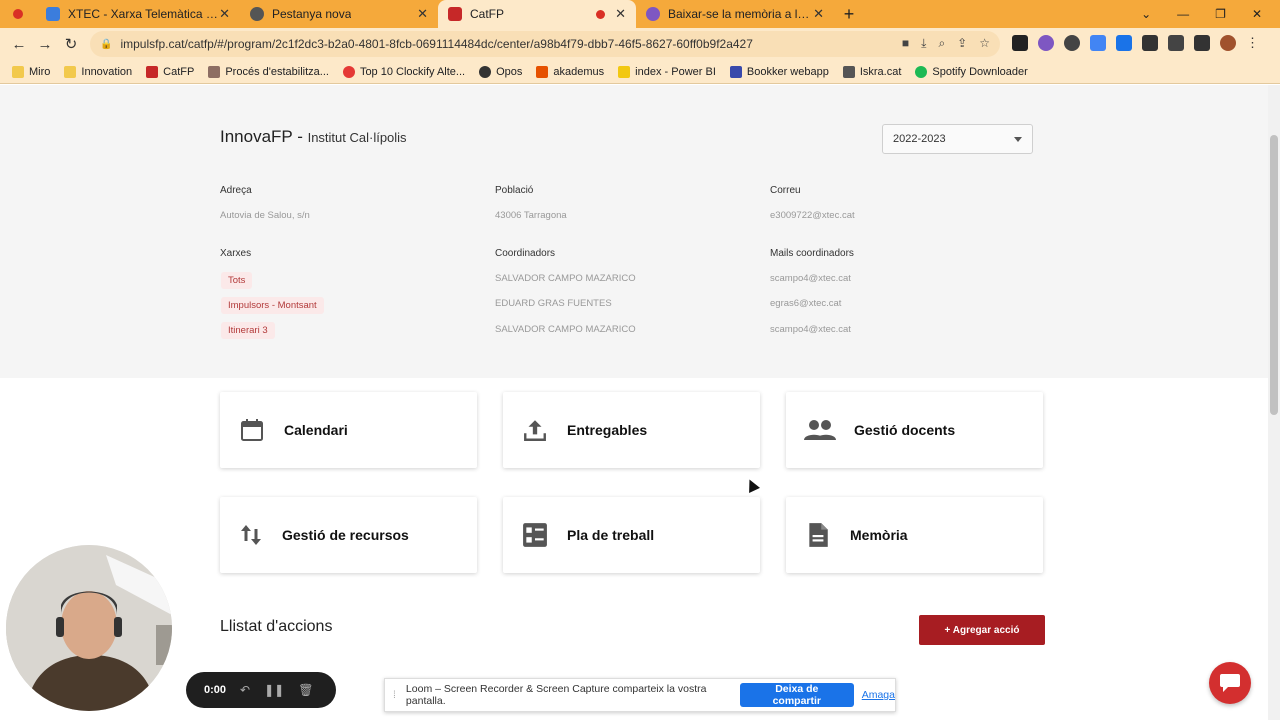  Describe the element at coordinates (535, 535) in the screenshot. I see `checklist-icon` at that location.